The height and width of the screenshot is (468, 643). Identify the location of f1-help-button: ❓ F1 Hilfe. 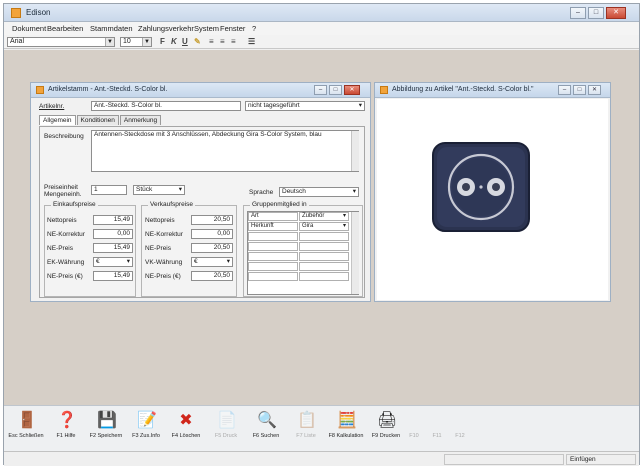
(66, 425).